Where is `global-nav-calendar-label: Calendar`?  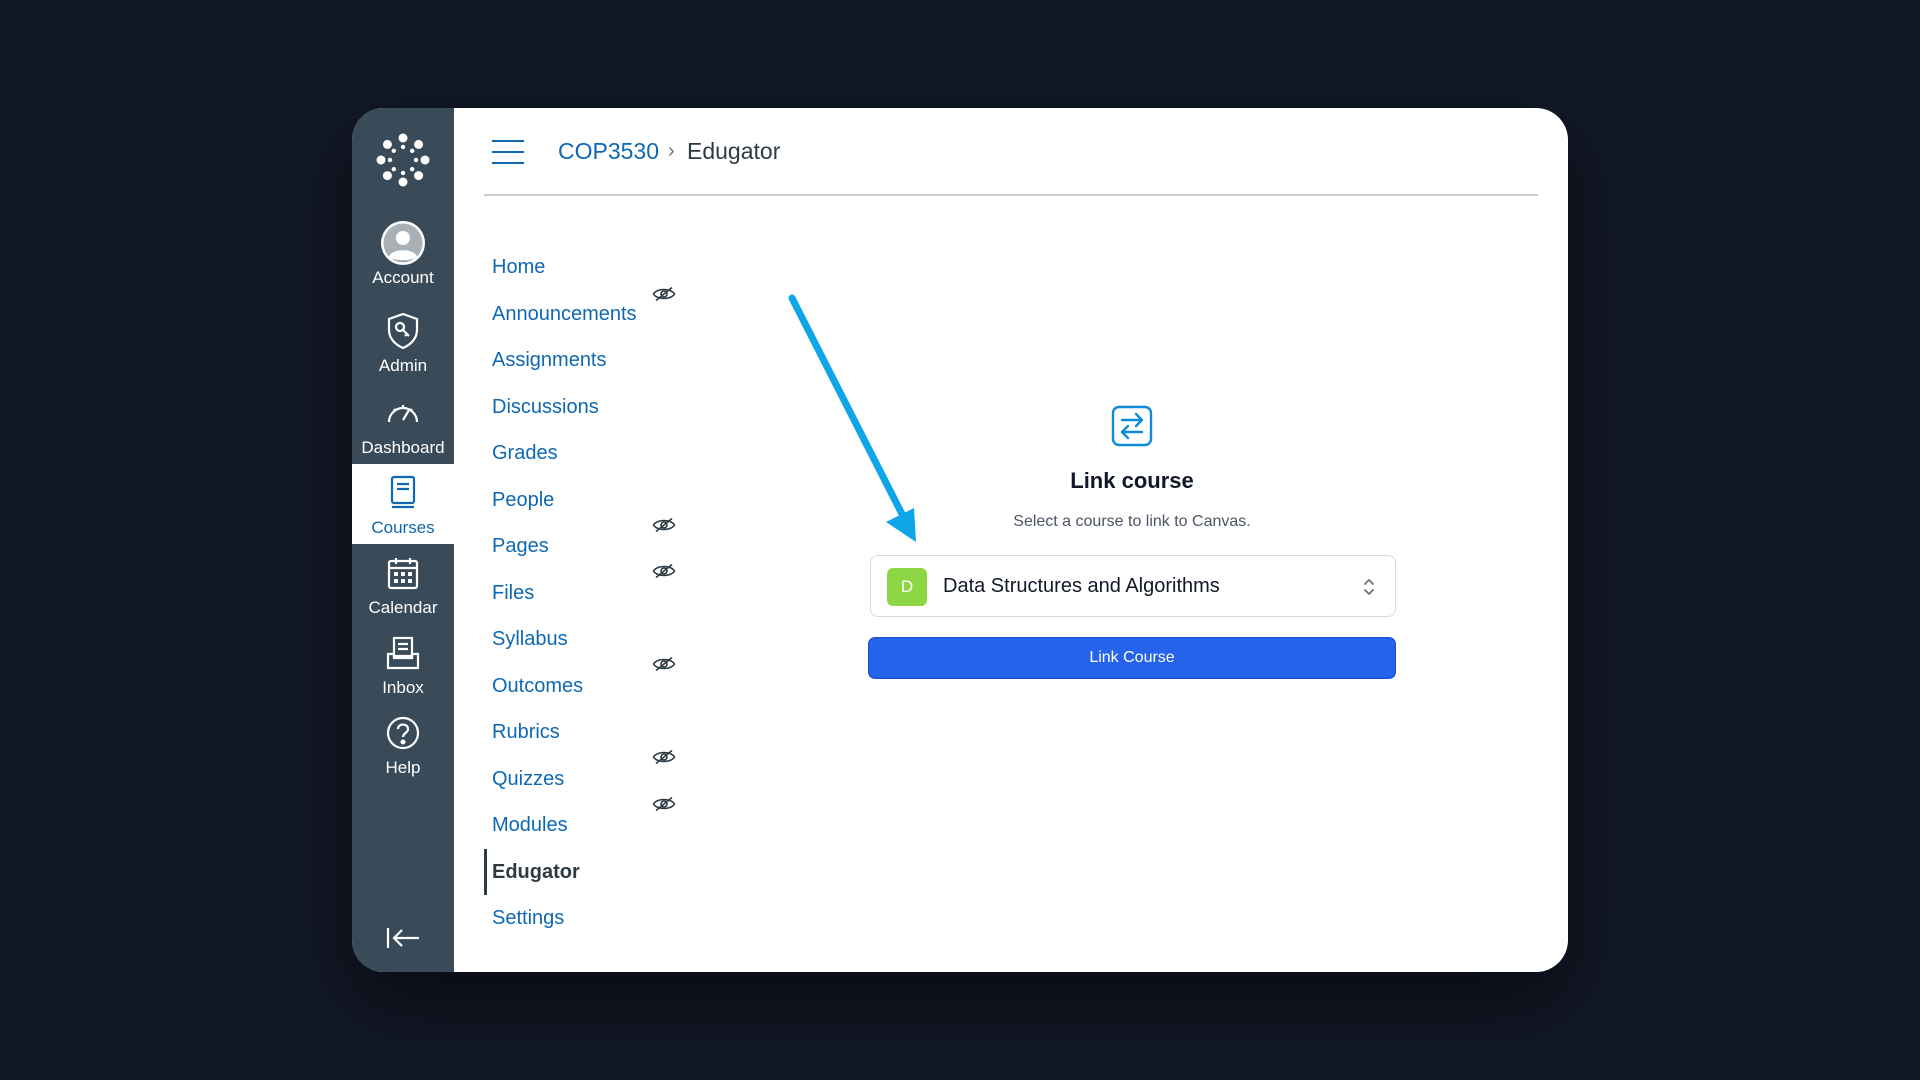
global-nav-calendar-label: Calendar is located at coordinates (403, 607).